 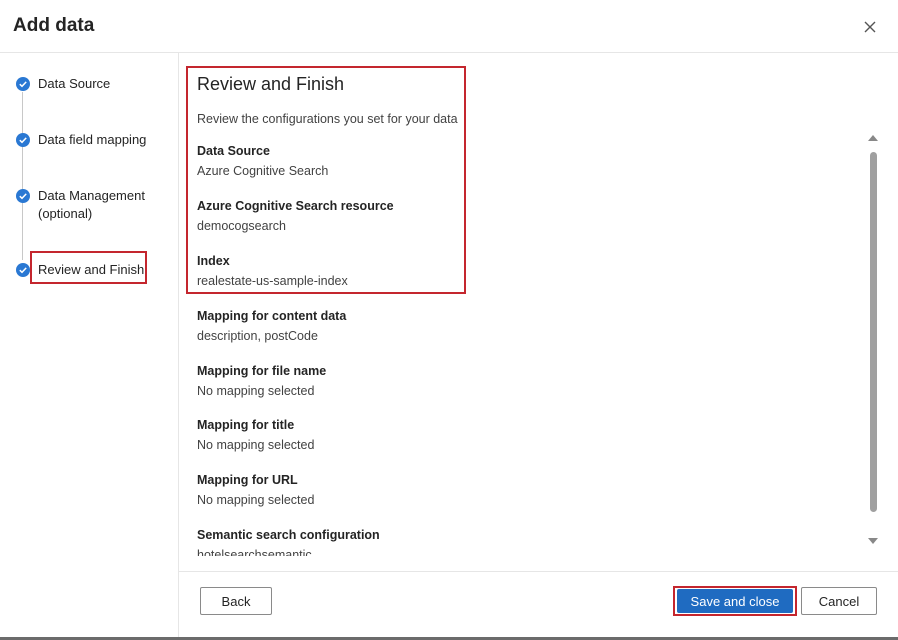 I want to click on current-step-highlight, so click(x=88, y=267).